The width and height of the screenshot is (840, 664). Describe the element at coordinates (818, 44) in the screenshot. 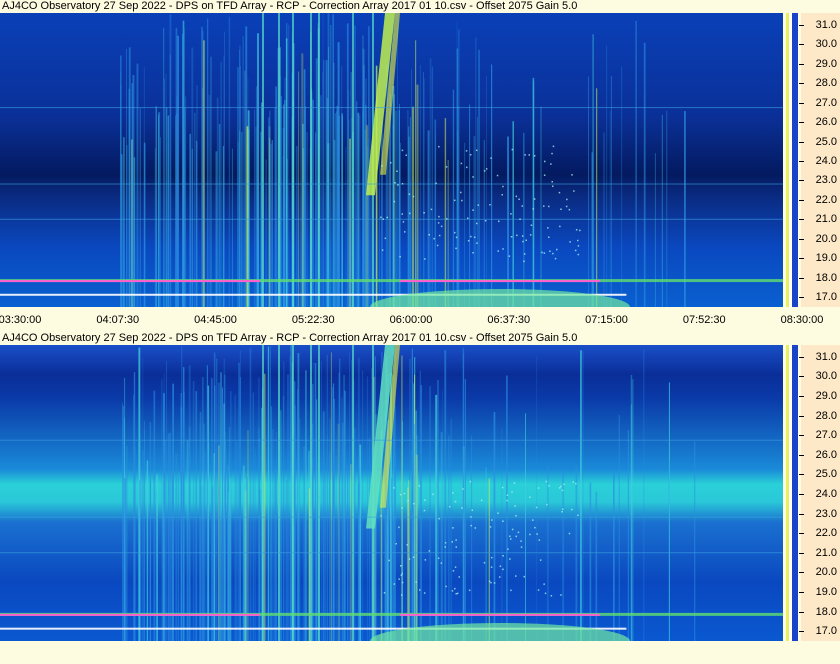

I see `y-tick-label: 30.0` at that location.